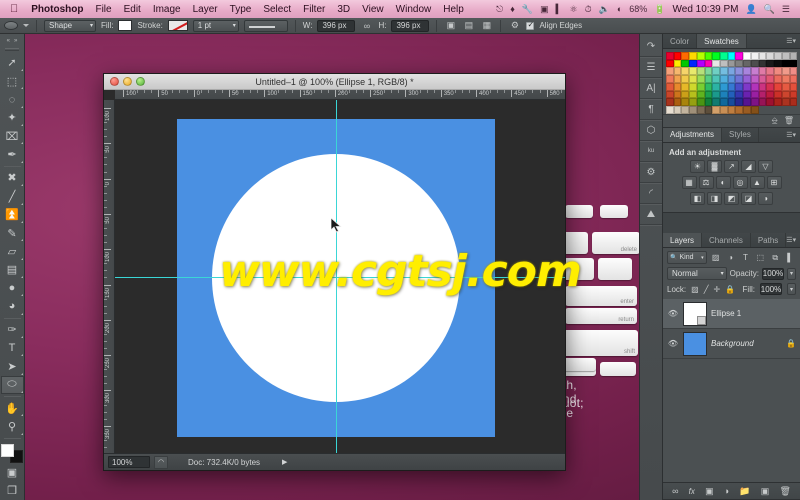 The width and height of the screenshot is (800, 500). Describe the element at coordinates (731, 198) in the screenshot. I see `threshold-icon: ◩` at that location.